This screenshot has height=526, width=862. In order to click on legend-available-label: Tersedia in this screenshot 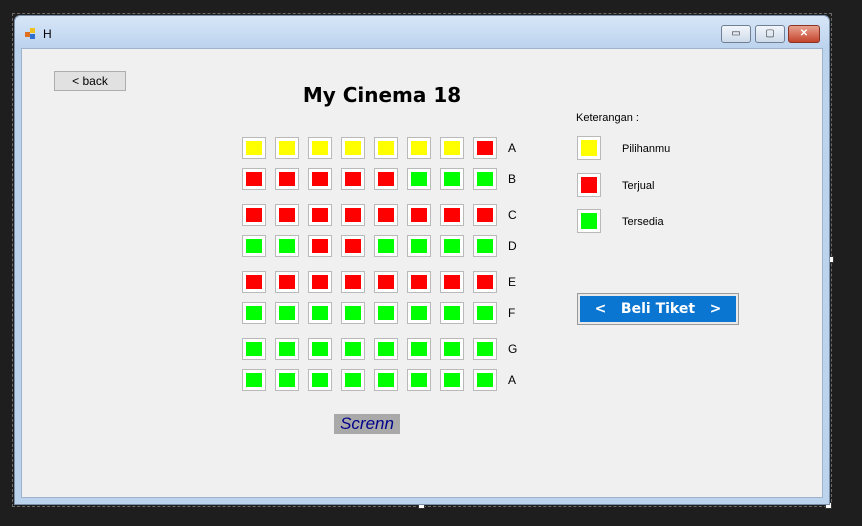, I will do `click(643, 222)`.